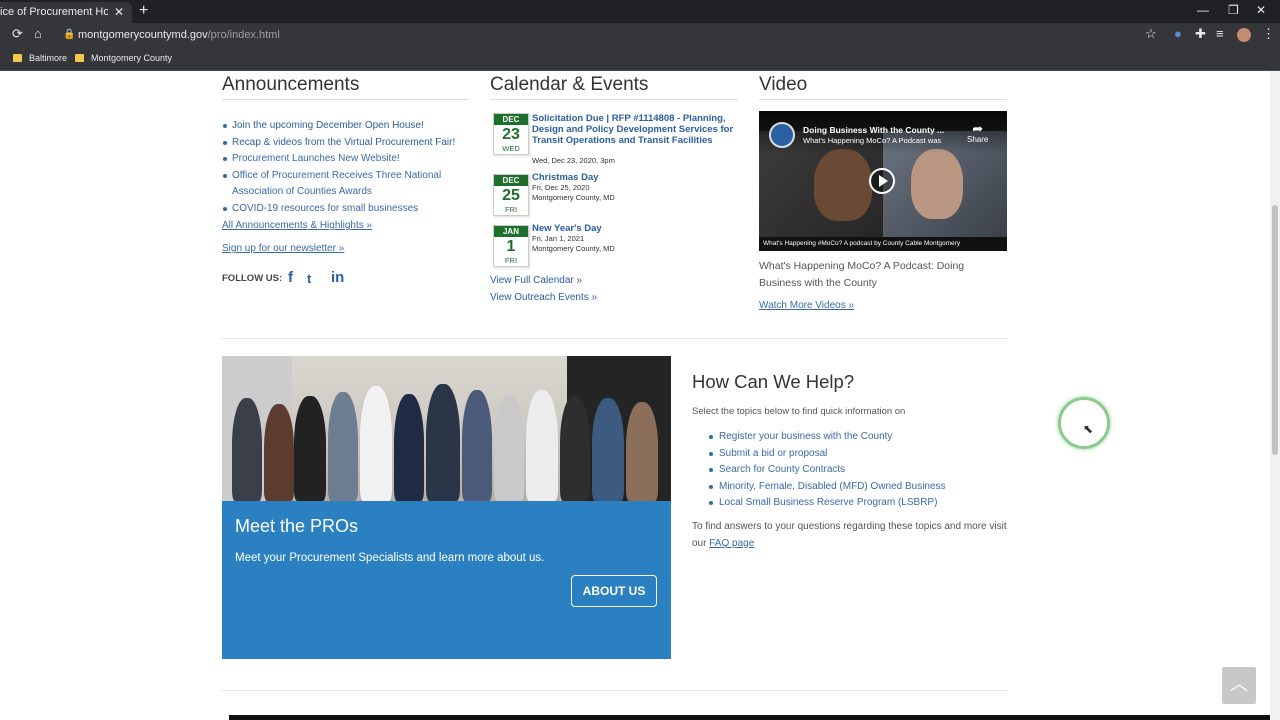 This screenshot has height=720, width=1280. I want to click on browser-tab-bar: ice of Procurement Homepag ✕ + — ❐ ✕, so click(640, 11).